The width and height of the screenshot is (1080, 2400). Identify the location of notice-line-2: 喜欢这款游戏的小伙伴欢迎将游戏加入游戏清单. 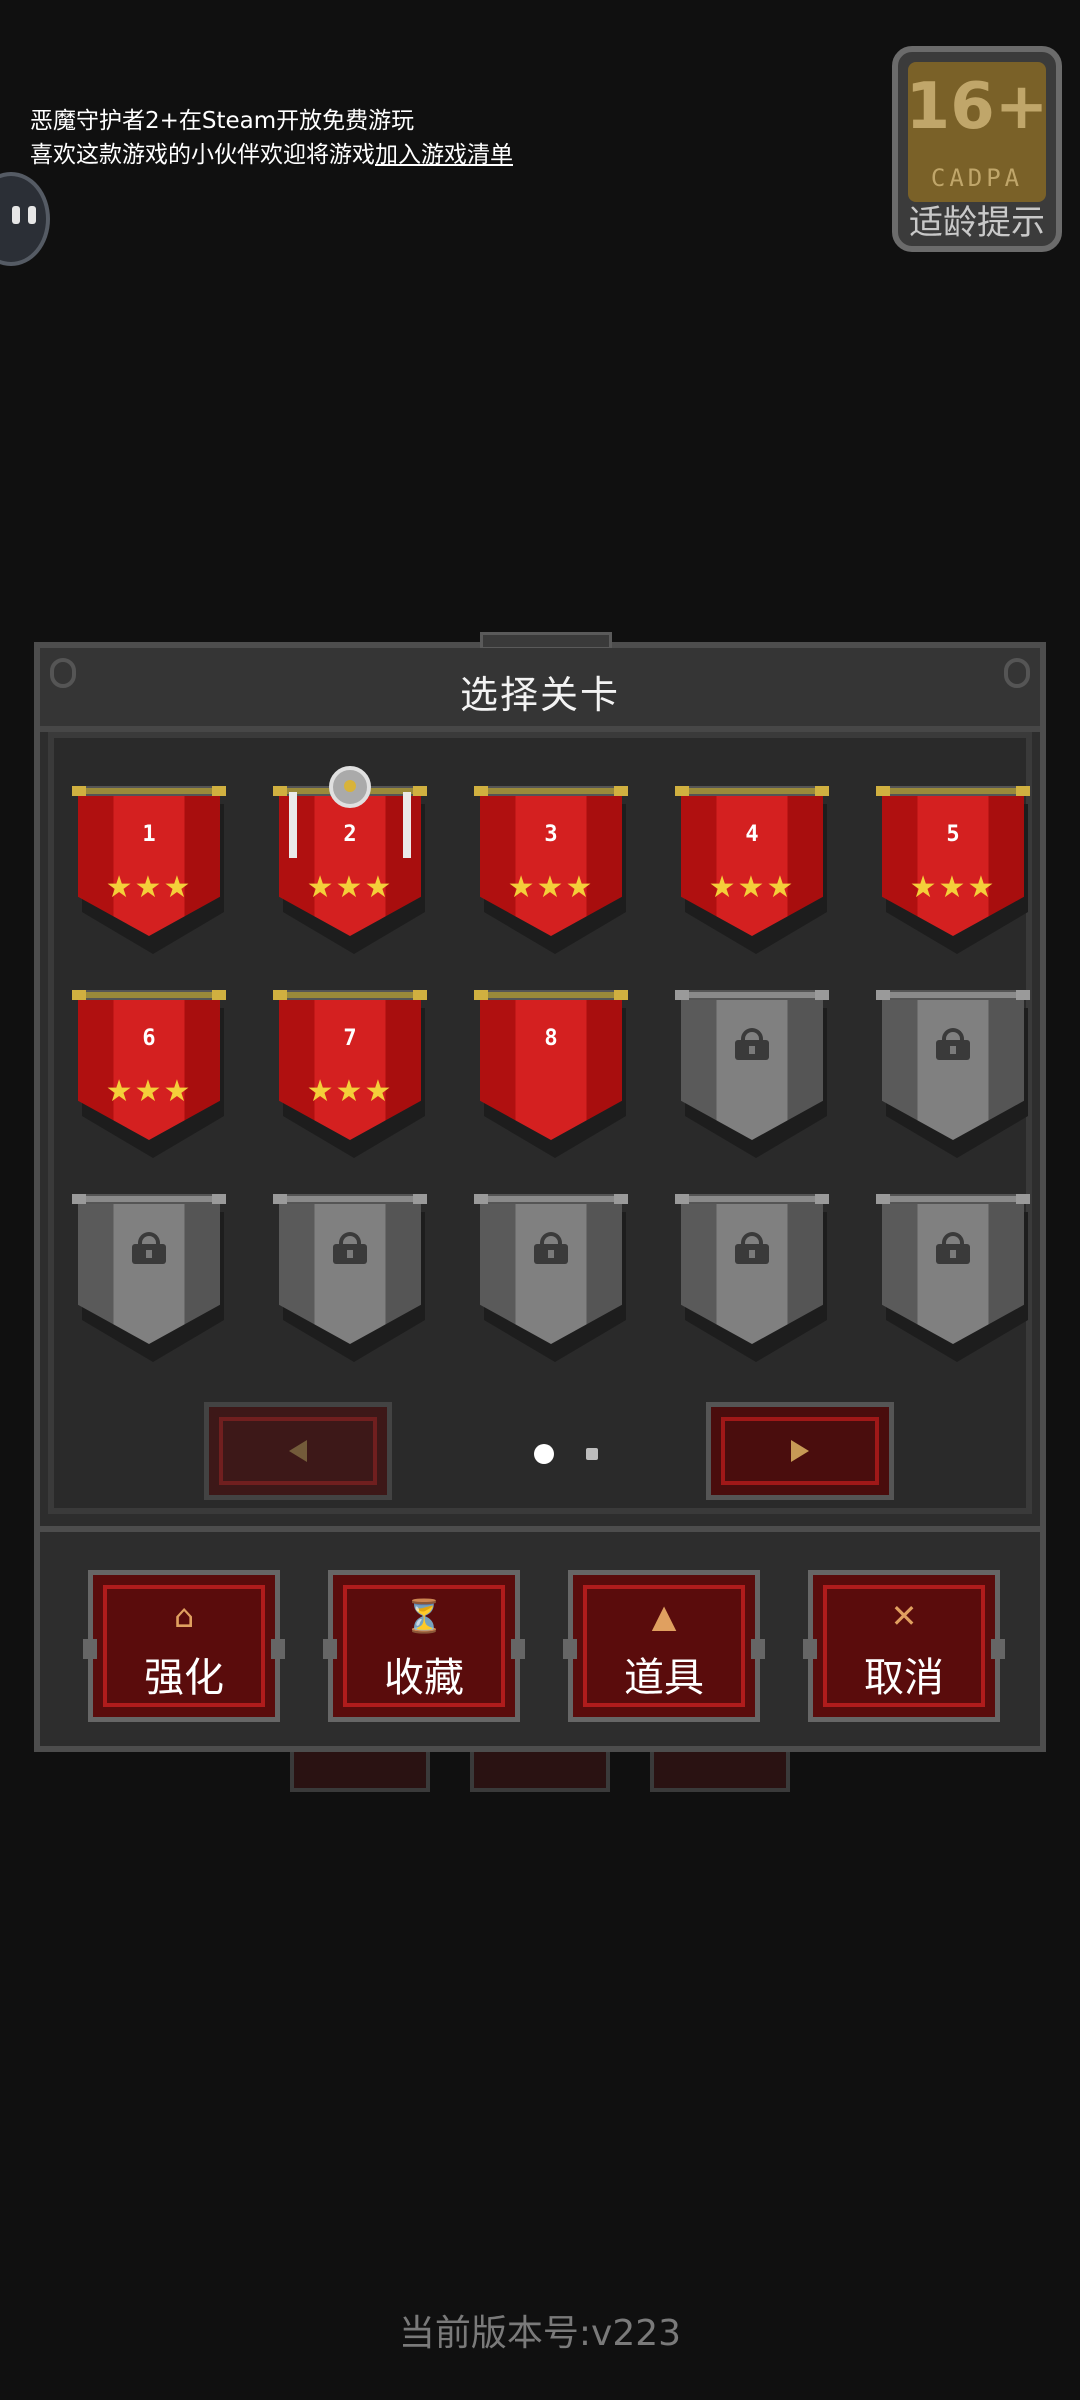
(271, 155).